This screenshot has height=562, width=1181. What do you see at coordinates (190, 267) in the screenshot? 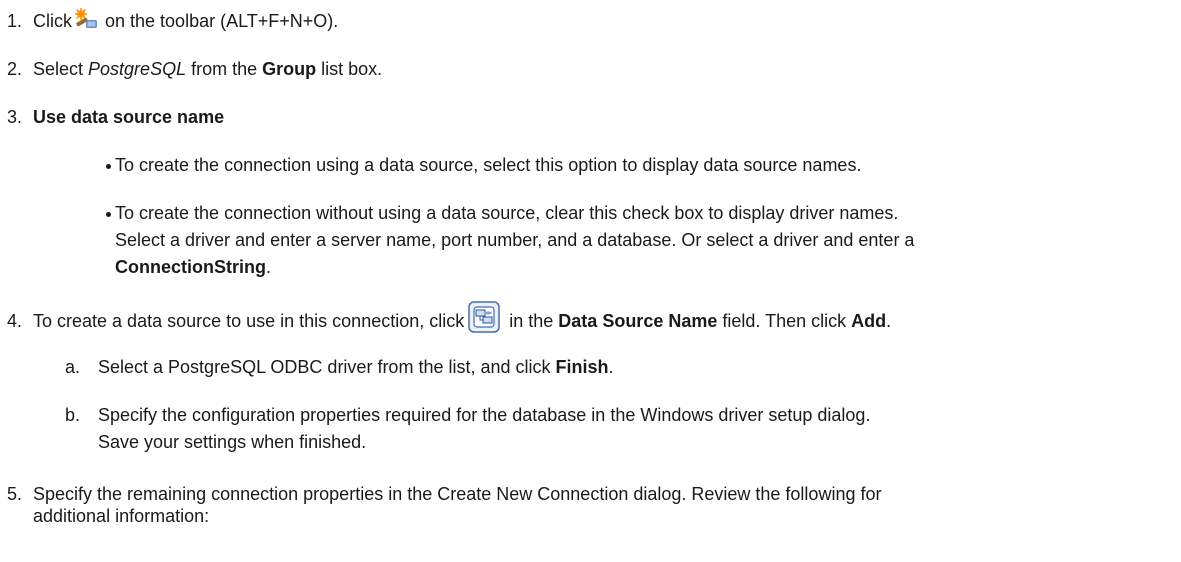
I see `connection-string-term: ConnectionString` at bounding box center [190, 267].